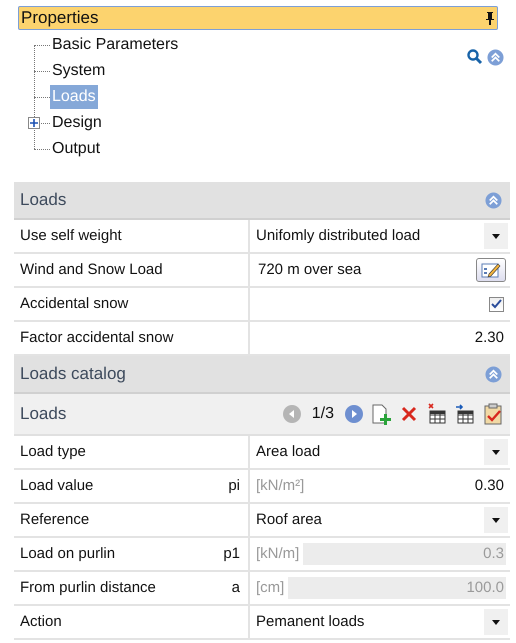  Describe the element at coordinates (115, 45) in the screenshot. I see `tree-item: Basic Parameters` at that location.